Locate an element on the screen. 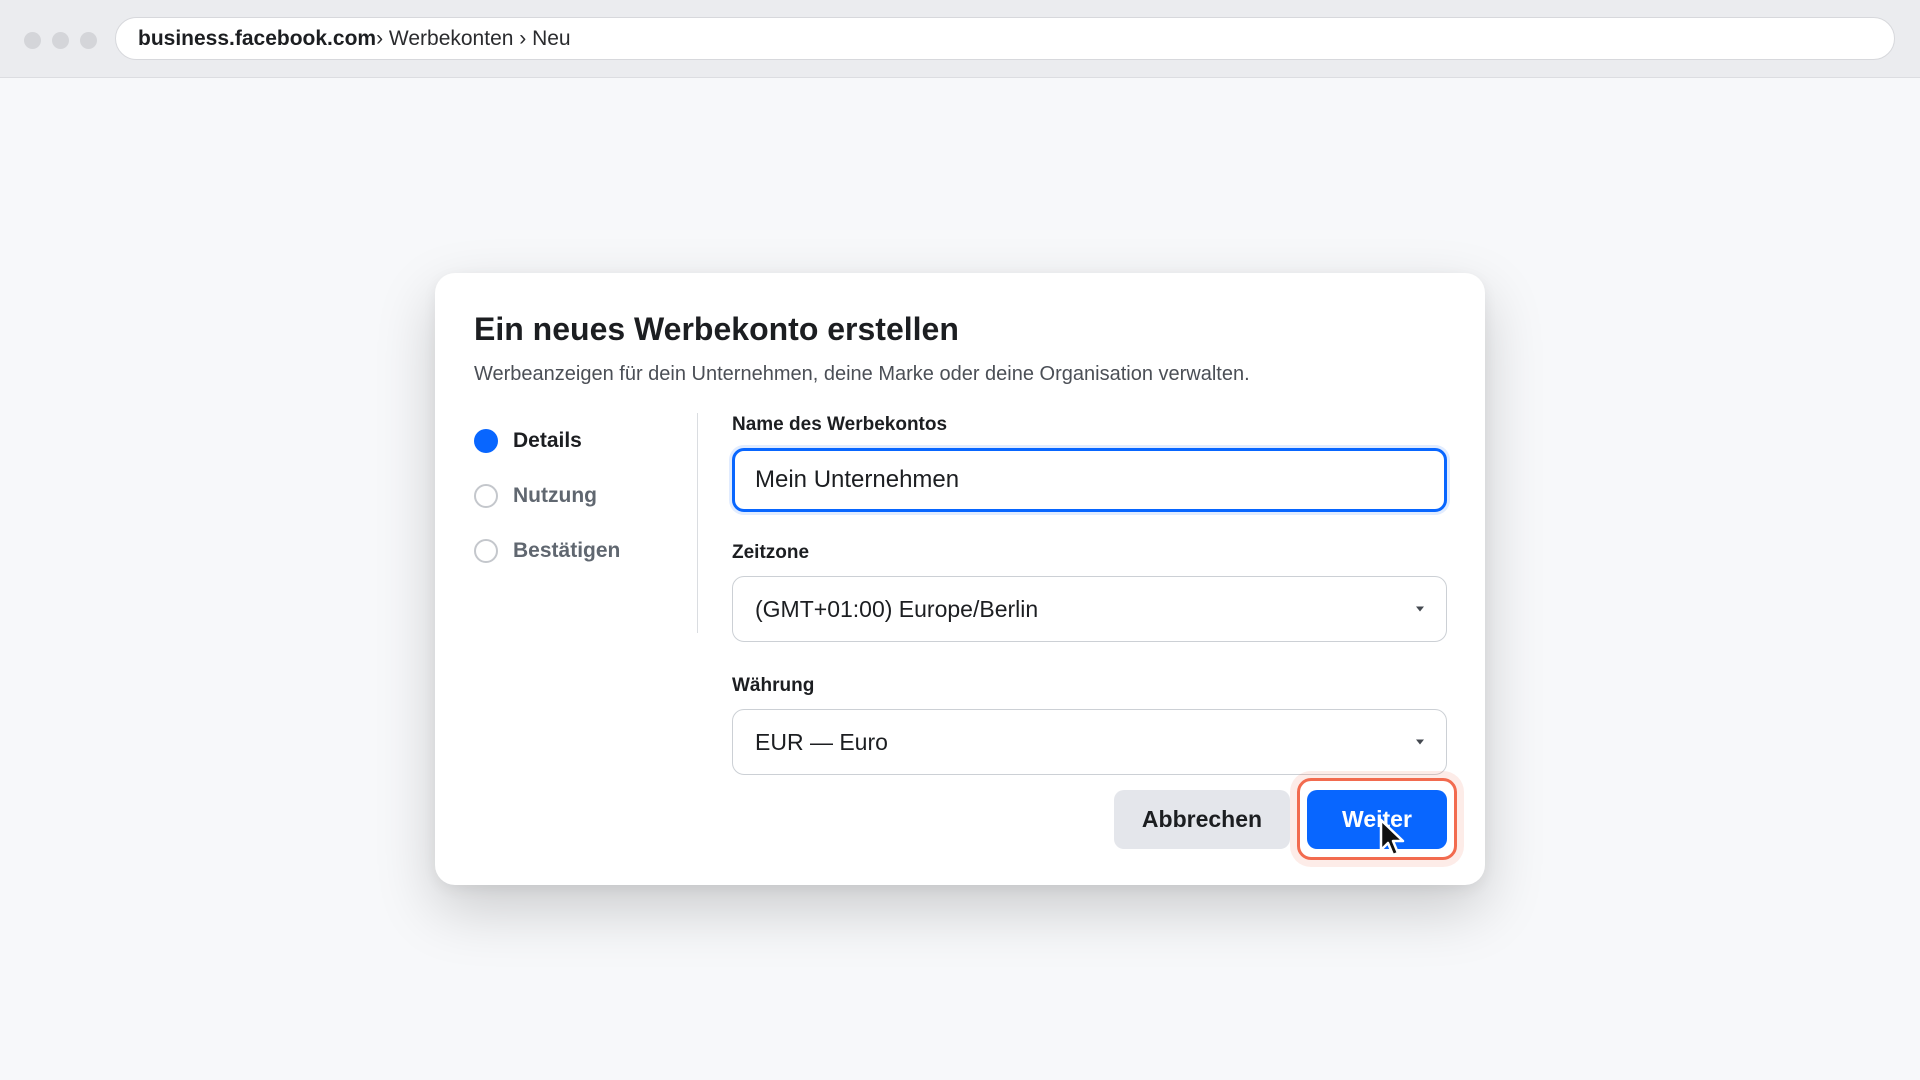 The image size is (1920, 1080). browser-chrome: business.facebook.com › Werbekonten › Neu is located at coordinates (960, 39).